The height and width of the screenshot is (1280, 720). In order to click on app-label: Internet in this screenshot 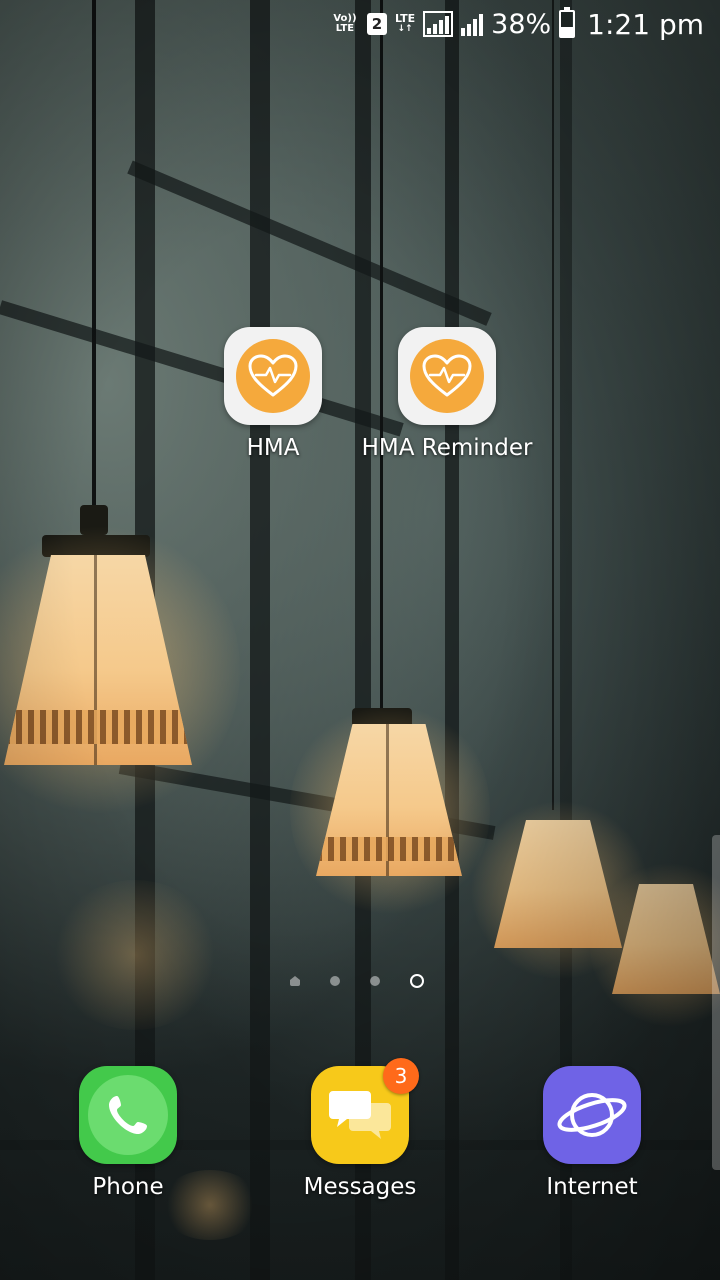, I will do `click(592, 1187)`.